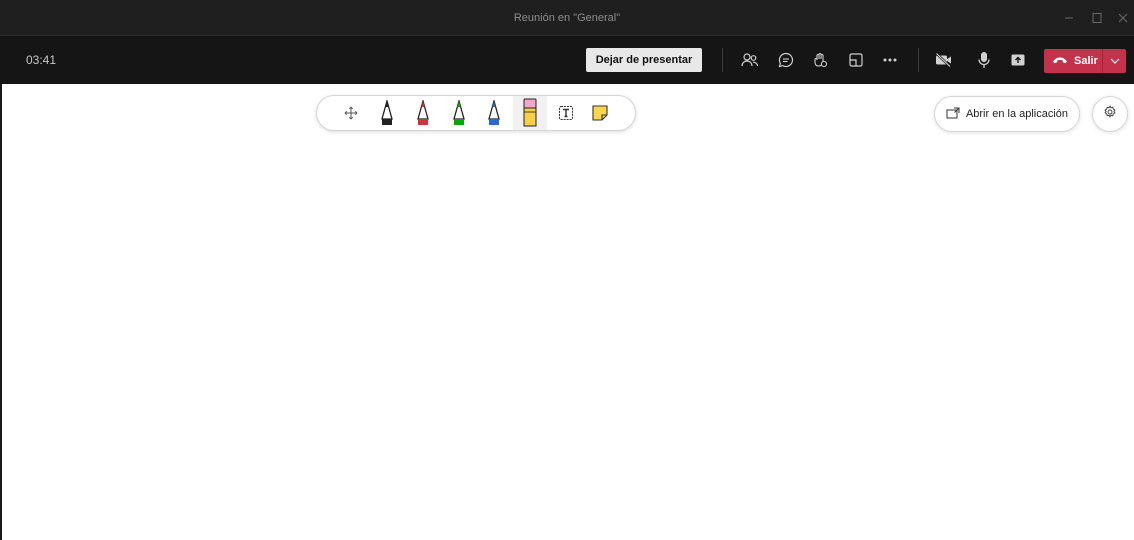 The image size is (1134, 540). What do you see at coordinates (1115, 61) in the screenshot?
I see `chevron-down-icon` at bounding box center [1115, 61].